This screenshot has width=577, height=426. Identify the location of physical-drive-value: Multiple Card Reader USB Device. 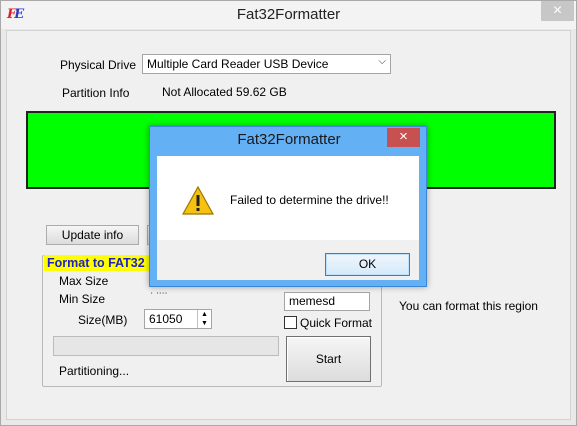
(238, 64).